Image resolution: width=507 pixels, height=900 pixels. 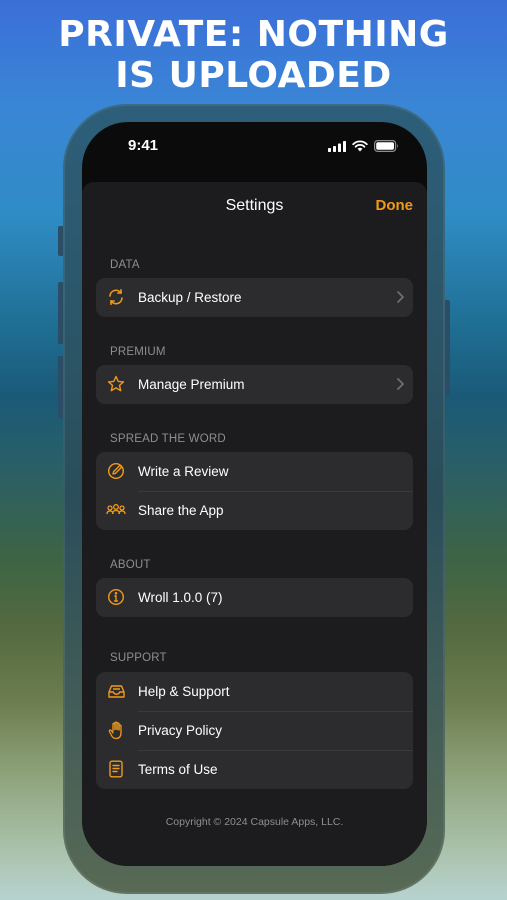 I want to click on phone-power-button, so click(x=447, y=348).